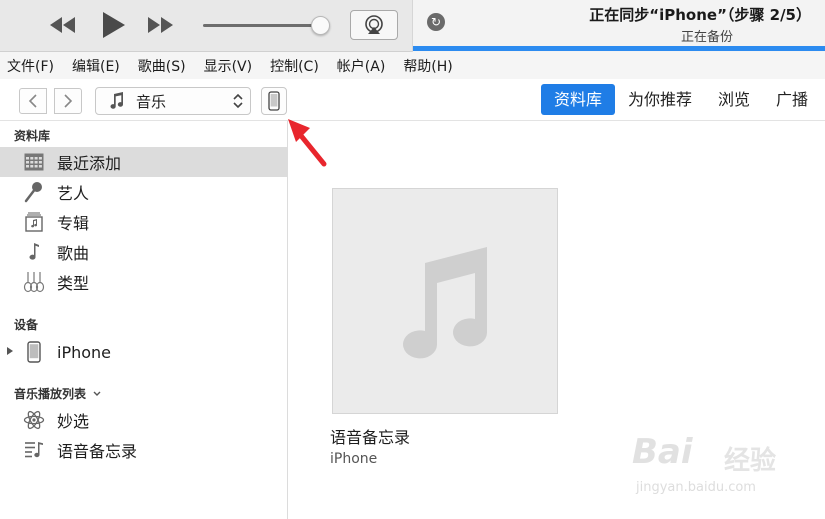  Describe the element at coordinates (578, 99) in the screenshot. I see `tab-library: 资料库` at that location.